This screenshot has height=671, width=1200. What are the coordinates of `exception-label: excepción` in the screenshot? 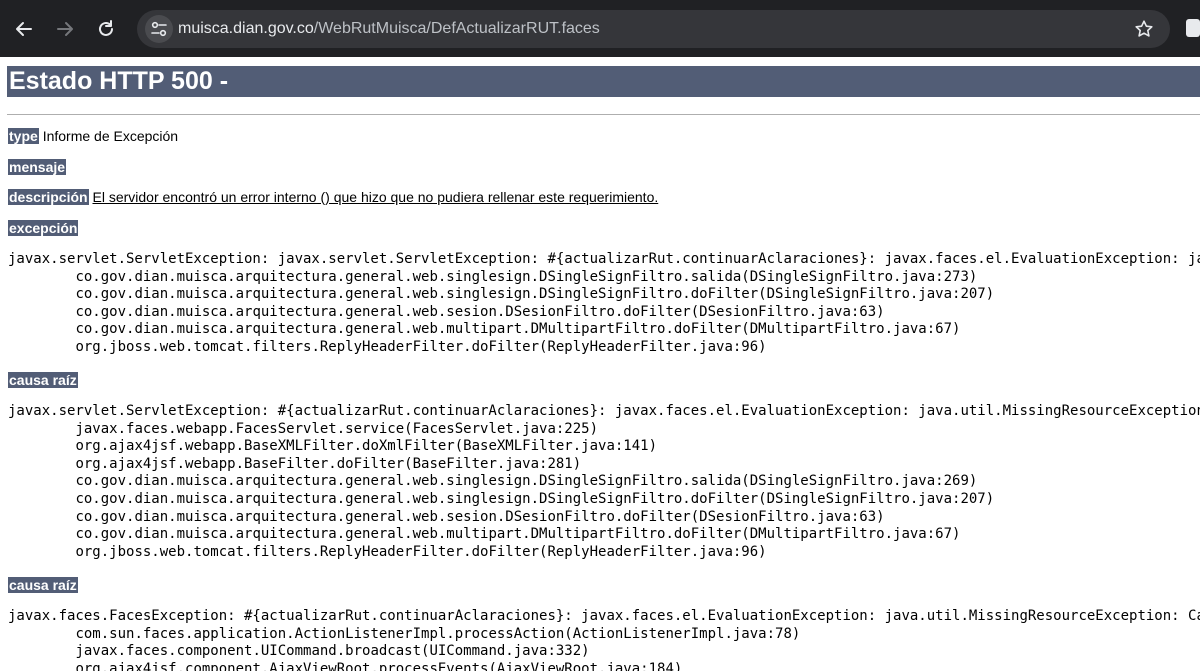 It's located at (43, 228).